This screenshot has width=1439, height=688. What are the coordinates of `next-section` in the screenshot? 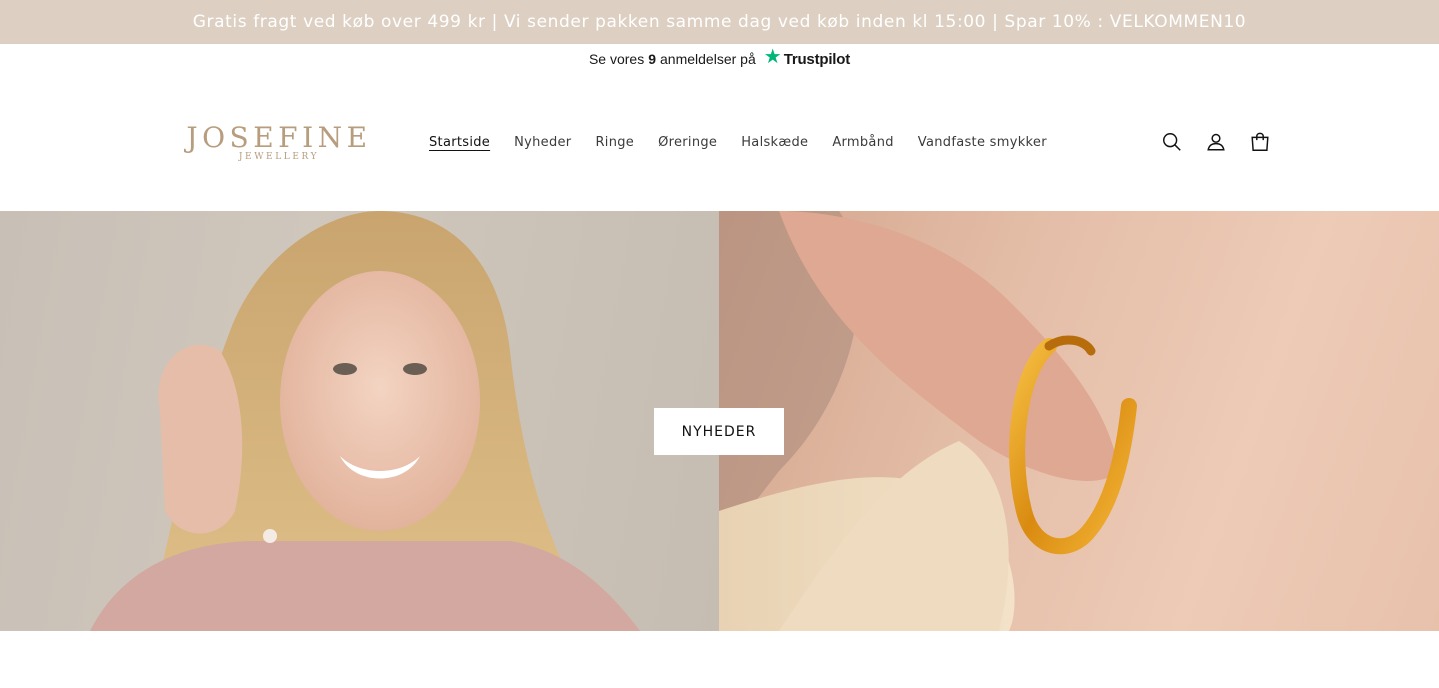 It's located at (719, 659).